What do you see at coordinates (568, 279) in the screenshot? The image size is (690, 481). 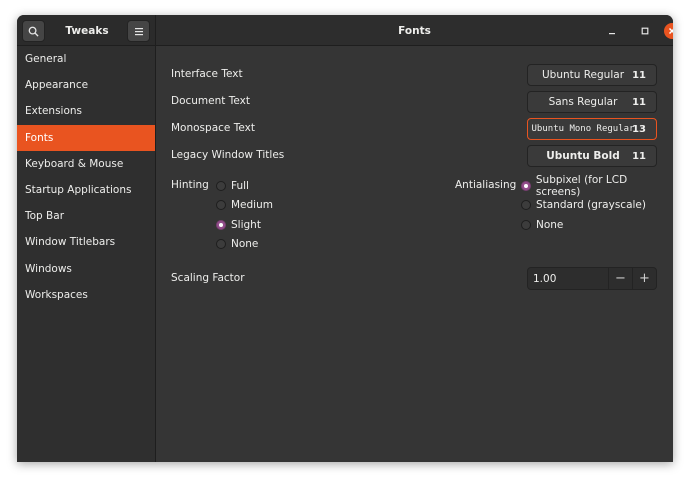 I see `scaling-factor-input: 1.00` at bounding box center [568, 279].